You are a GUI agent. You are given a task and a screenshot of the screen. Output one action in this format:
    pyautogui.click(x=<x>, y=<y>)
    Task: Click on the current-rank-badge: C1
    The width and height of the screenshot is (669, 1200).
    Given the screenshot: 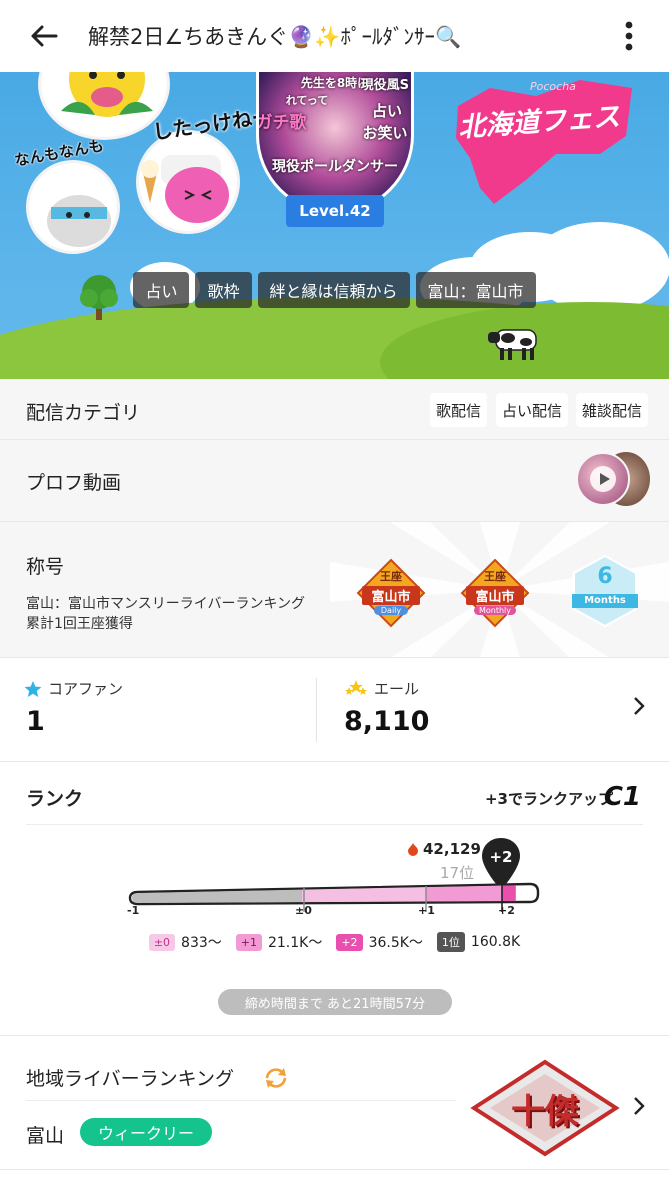 What is the action you would take?
    pyautogui.click(x=622, y=797)
    